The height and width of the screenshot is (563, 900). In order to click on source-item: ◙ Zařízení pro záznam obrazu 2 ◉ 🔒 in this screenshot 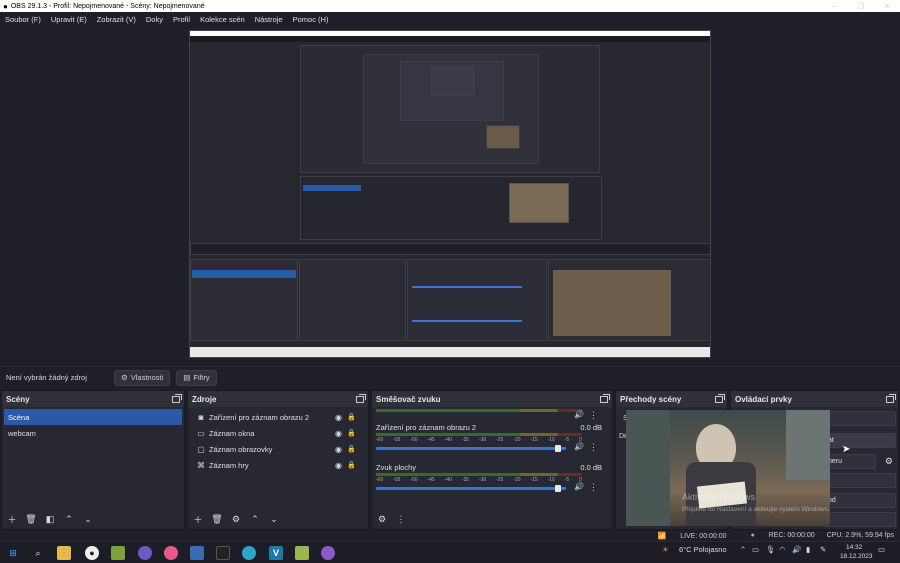, I will do `click(278, 417)`.